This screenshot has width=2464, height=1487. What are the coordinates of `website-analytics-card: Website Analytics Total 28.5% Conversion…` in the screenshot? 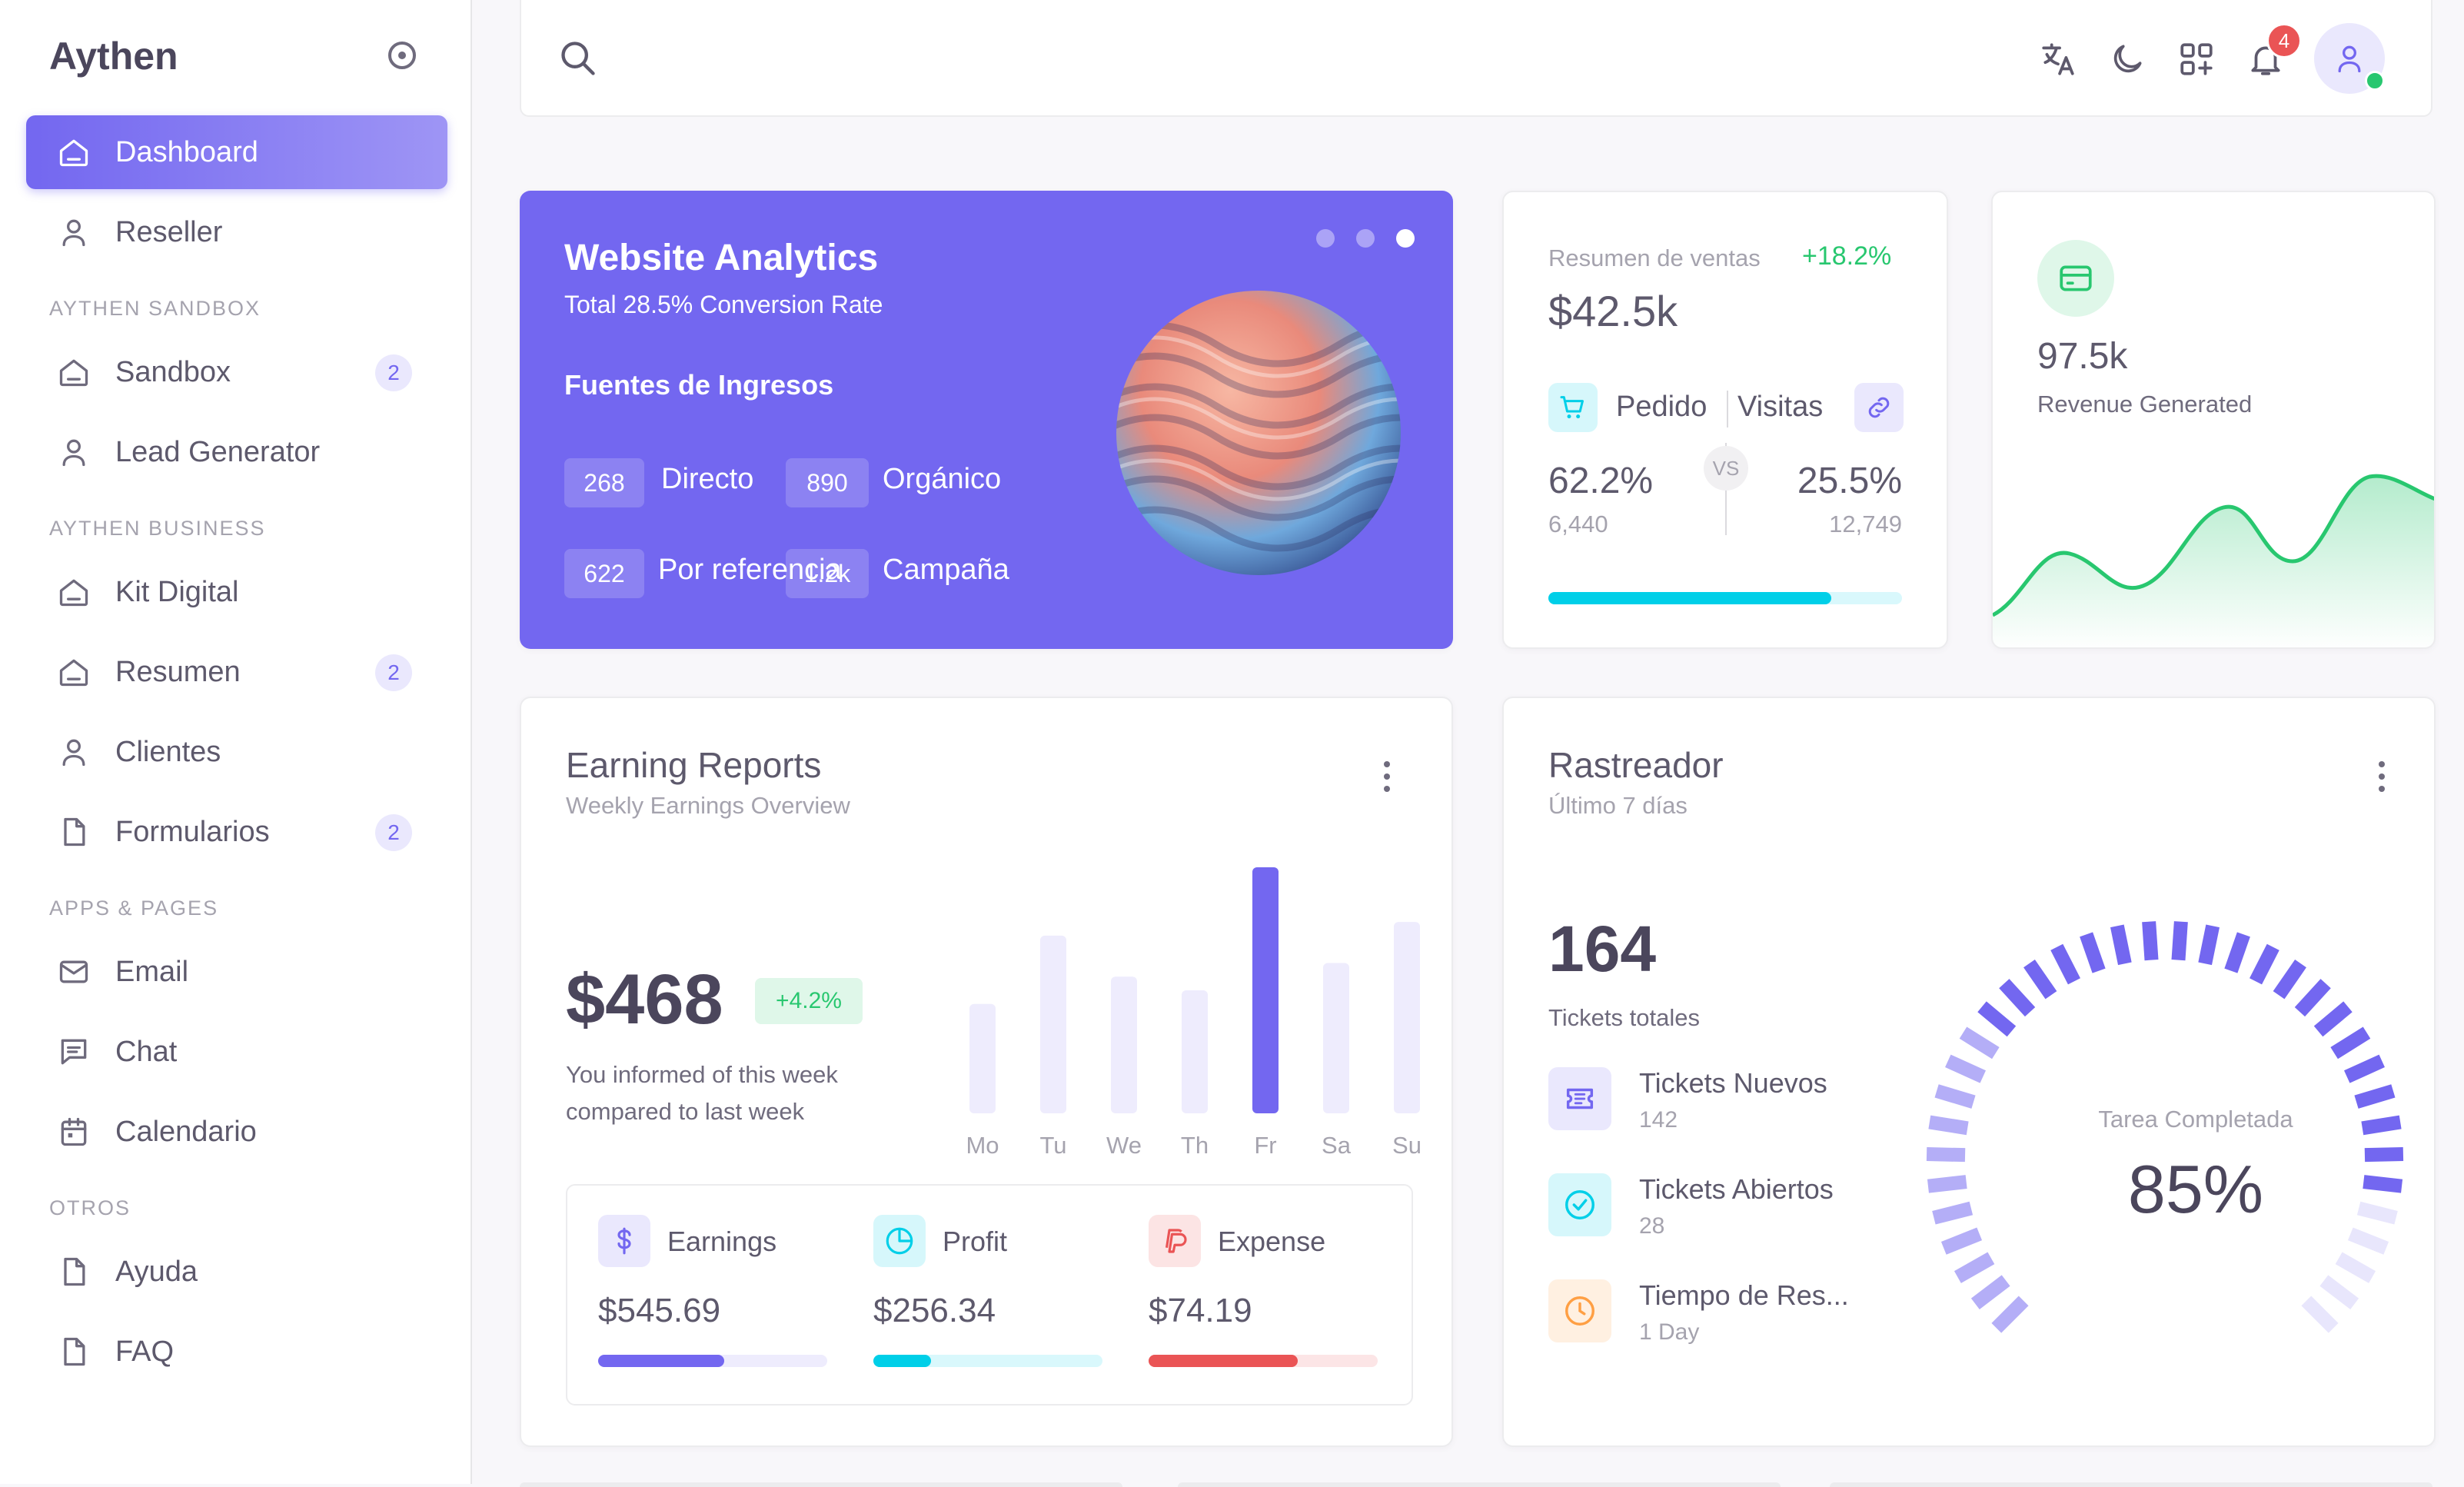 It's located at (986, 420).